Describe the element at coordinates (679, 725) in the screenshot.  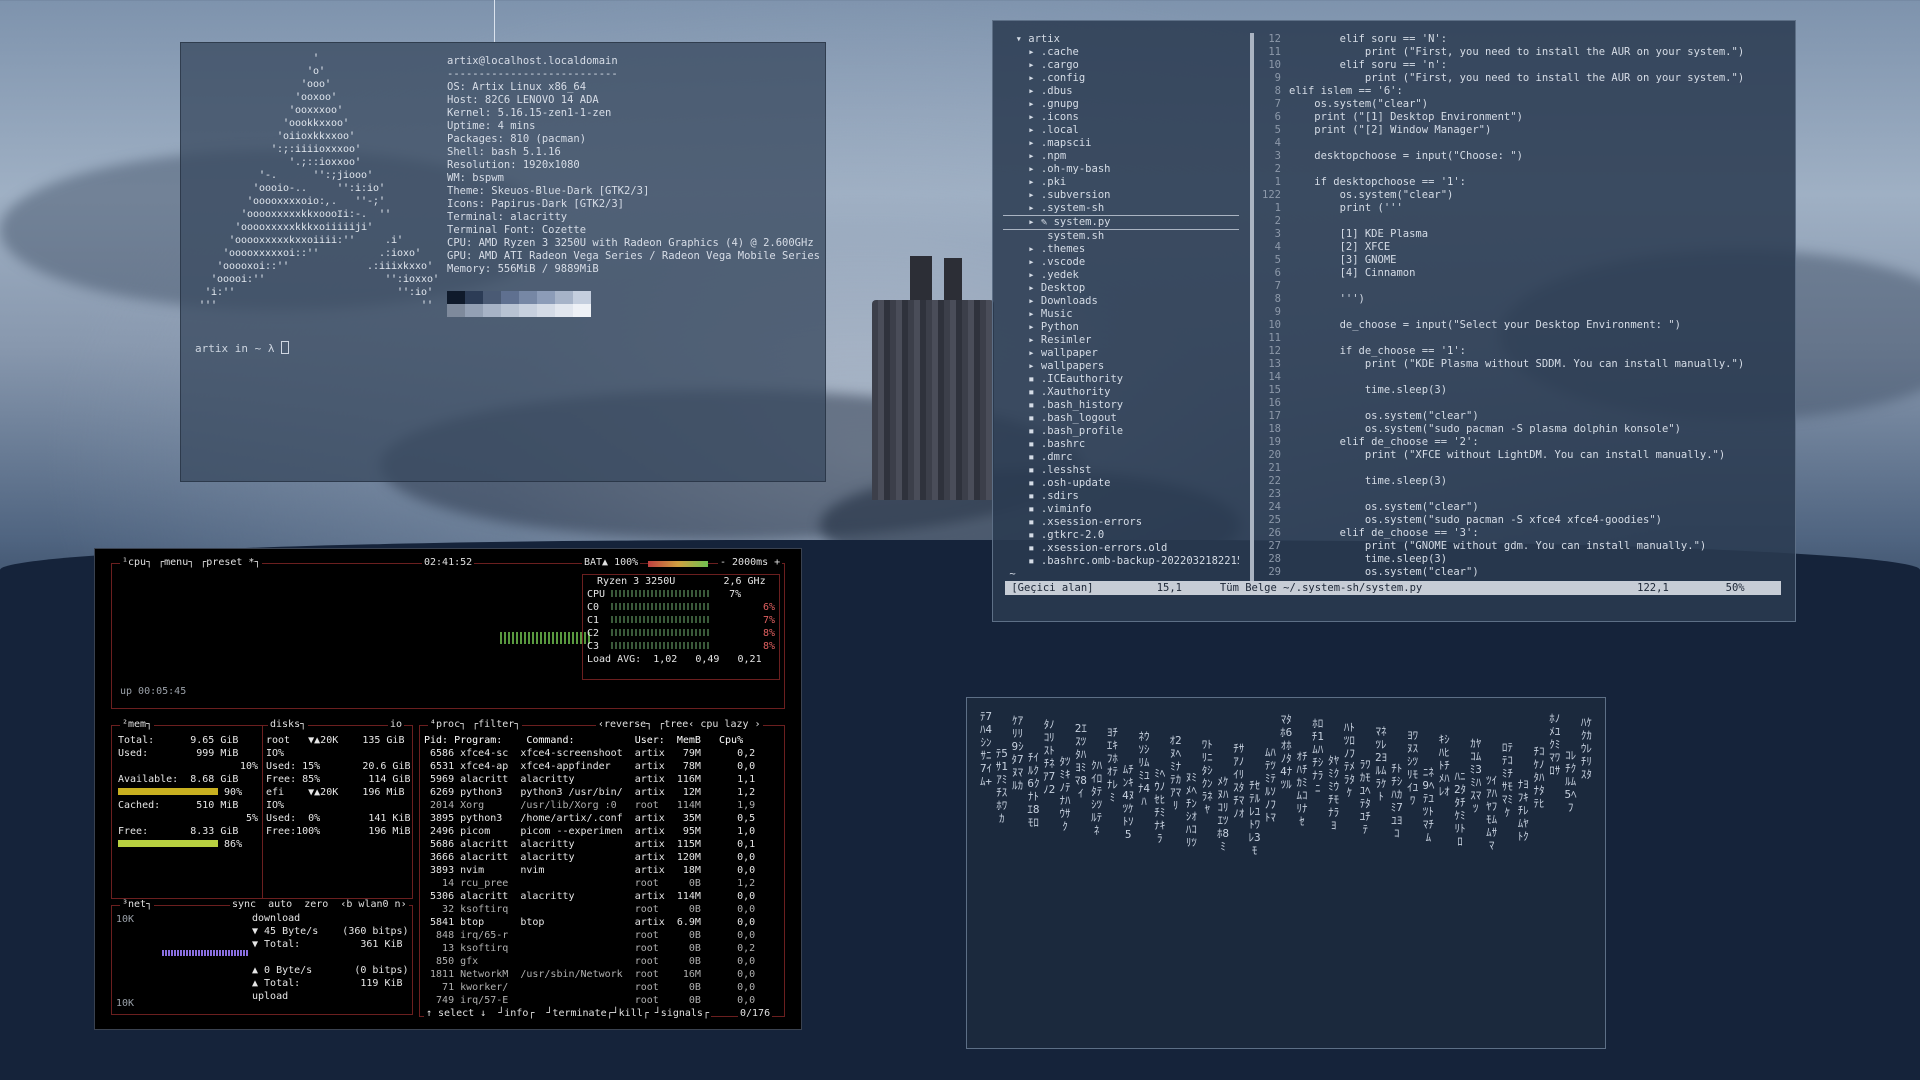
I see `proc-tools: ‹reverse┐ ┌tree‹ cpu lazy ›` at that location.